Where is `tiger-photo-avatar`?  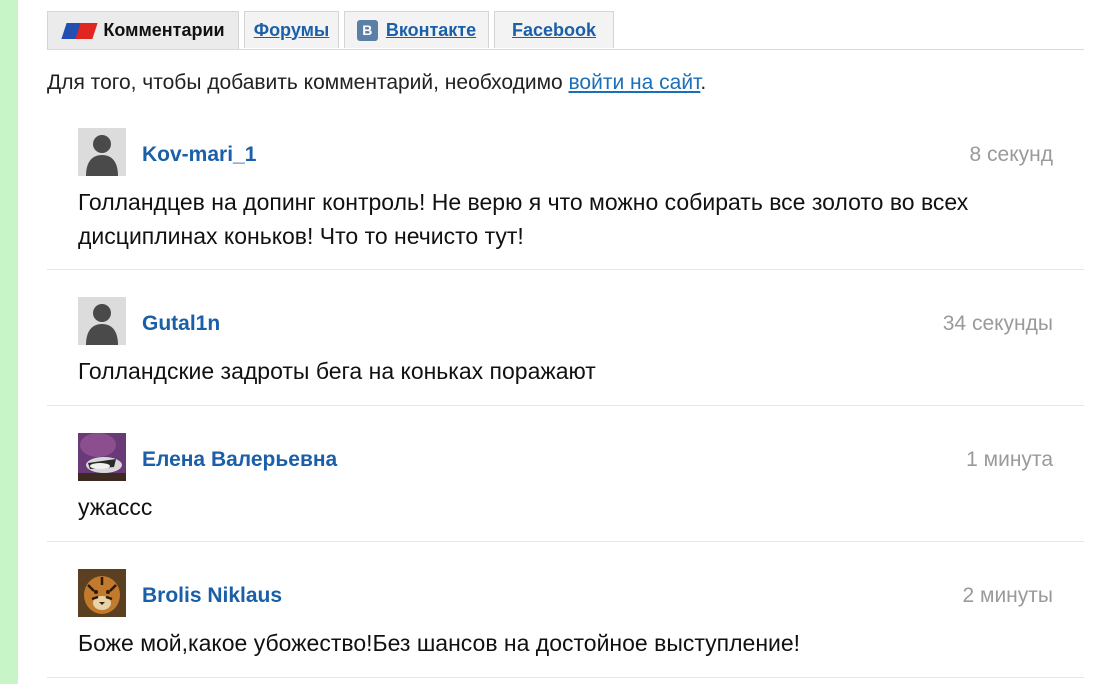
tiger-photo-avatar is located at coordinates (102, 593).